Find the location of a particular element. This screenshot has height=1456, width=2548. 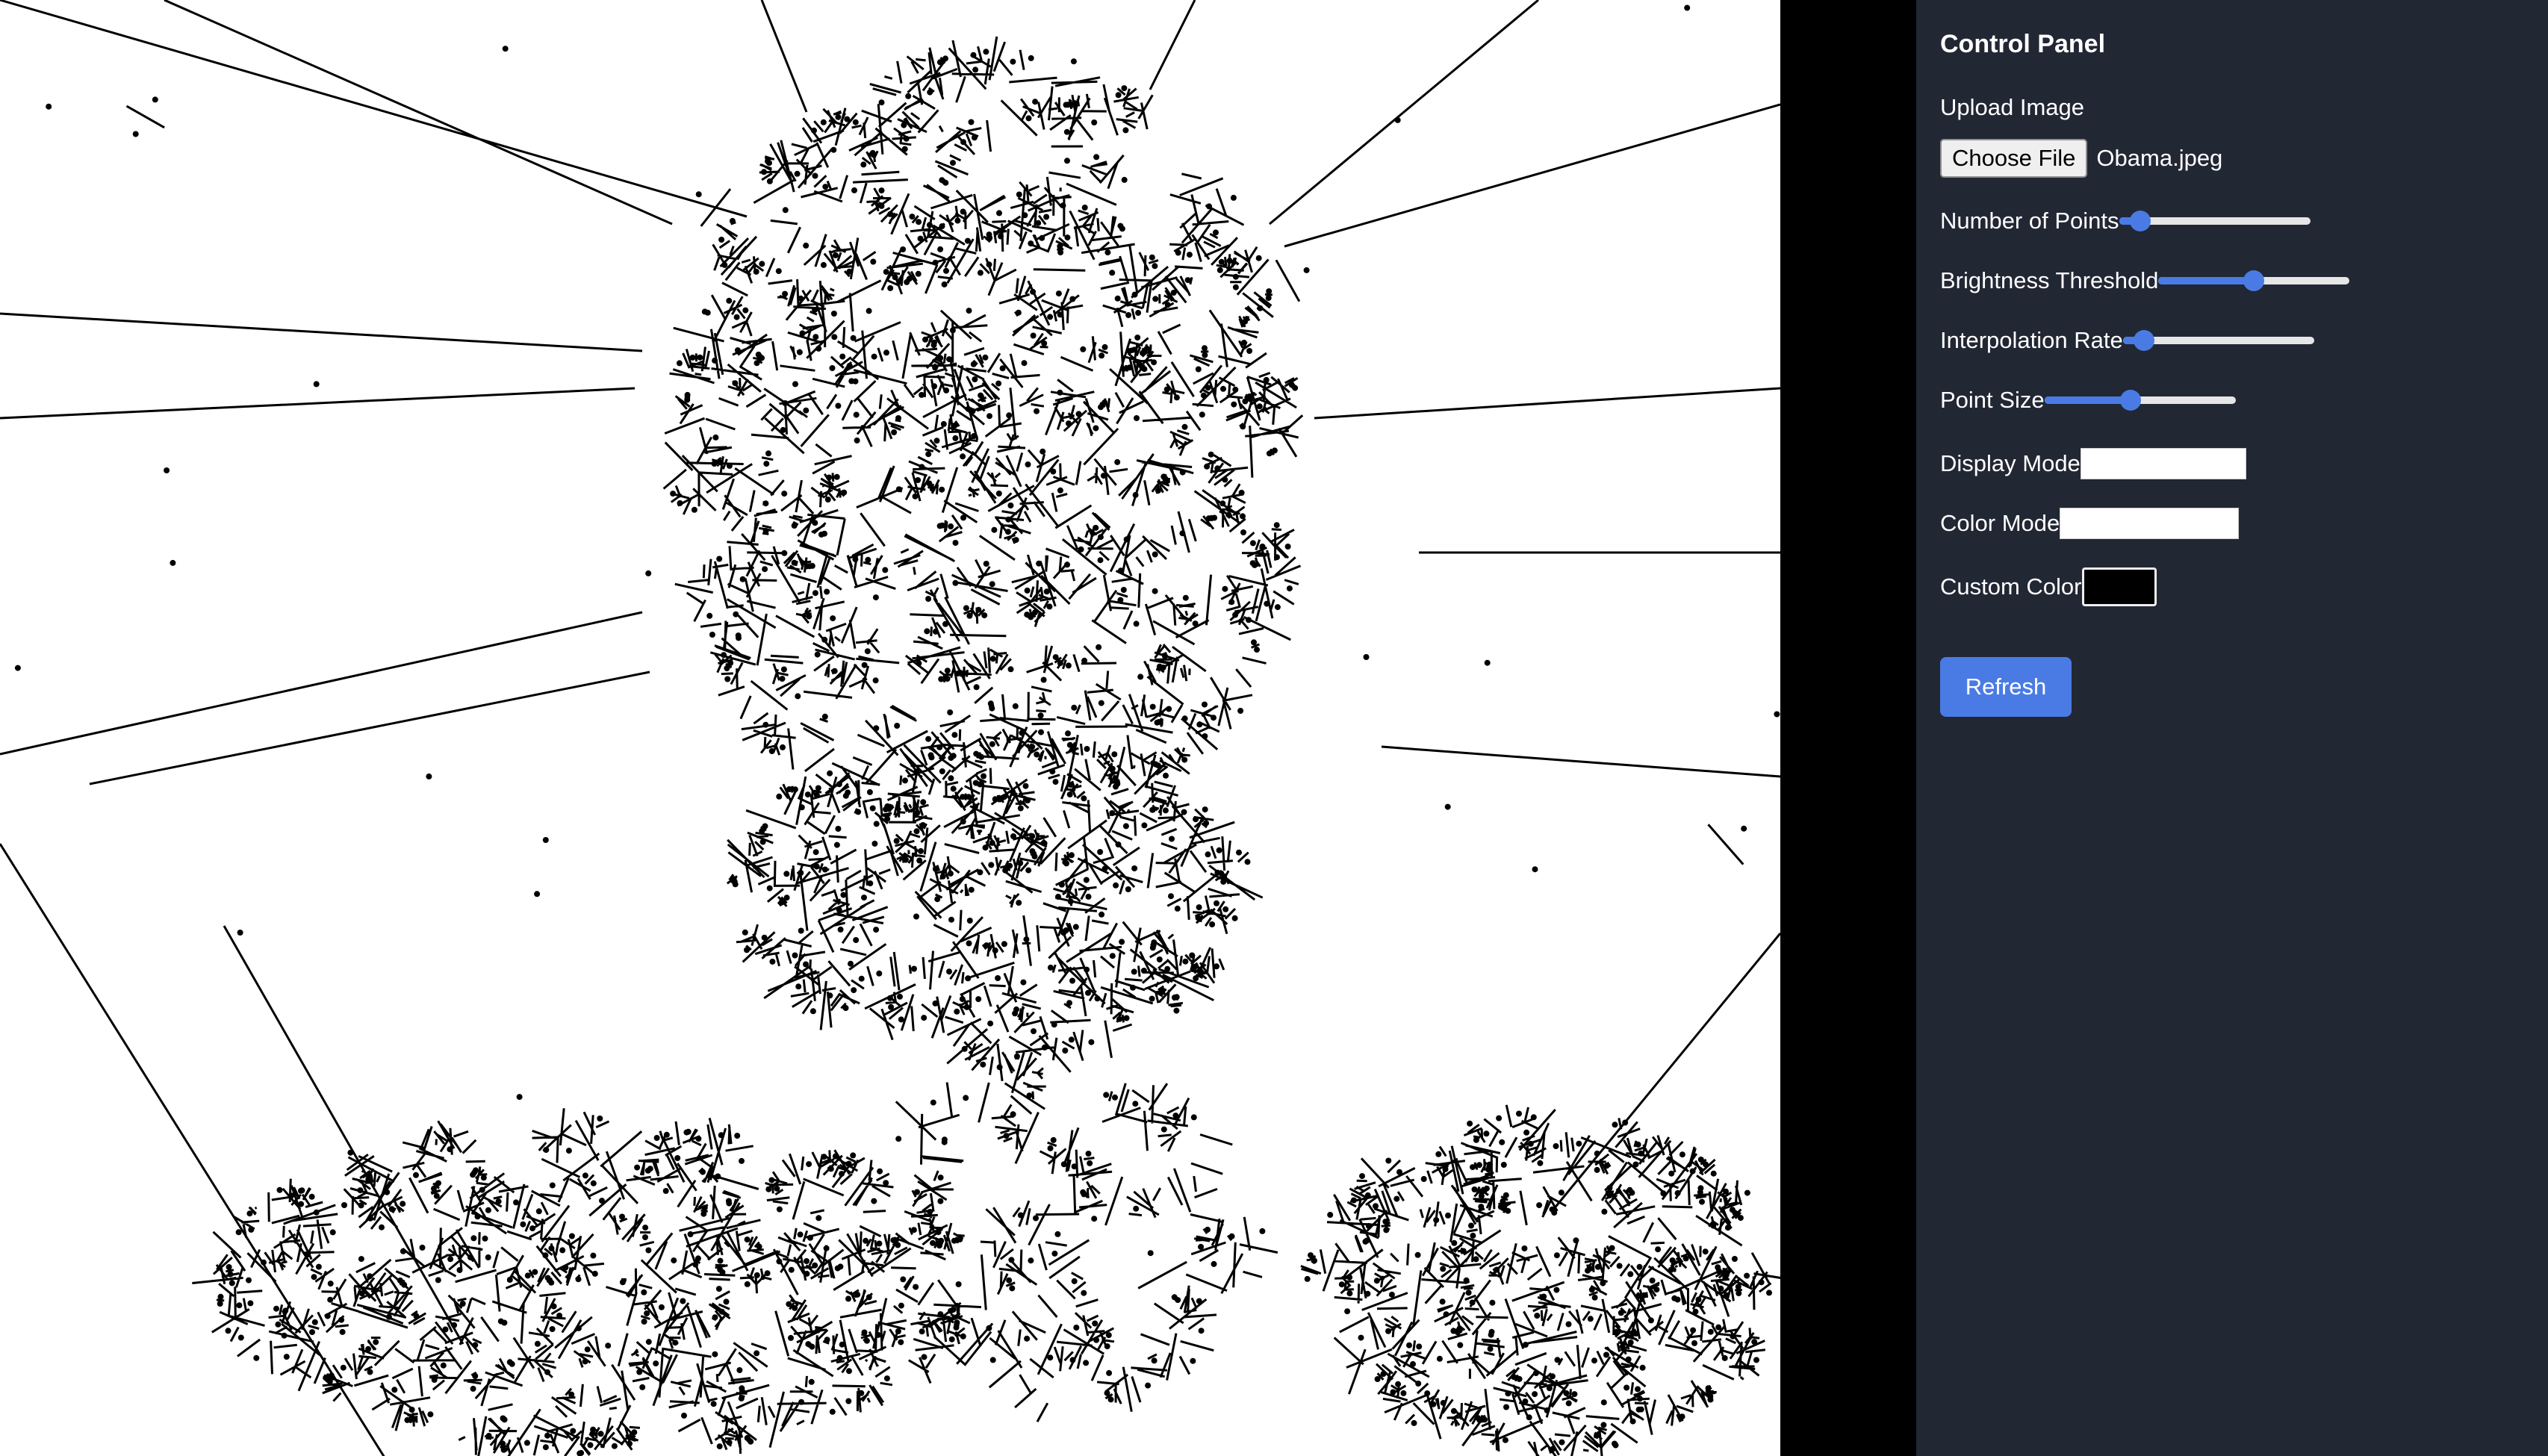

upload-image-label: Upload Image is located at coordinates (2012, 107).